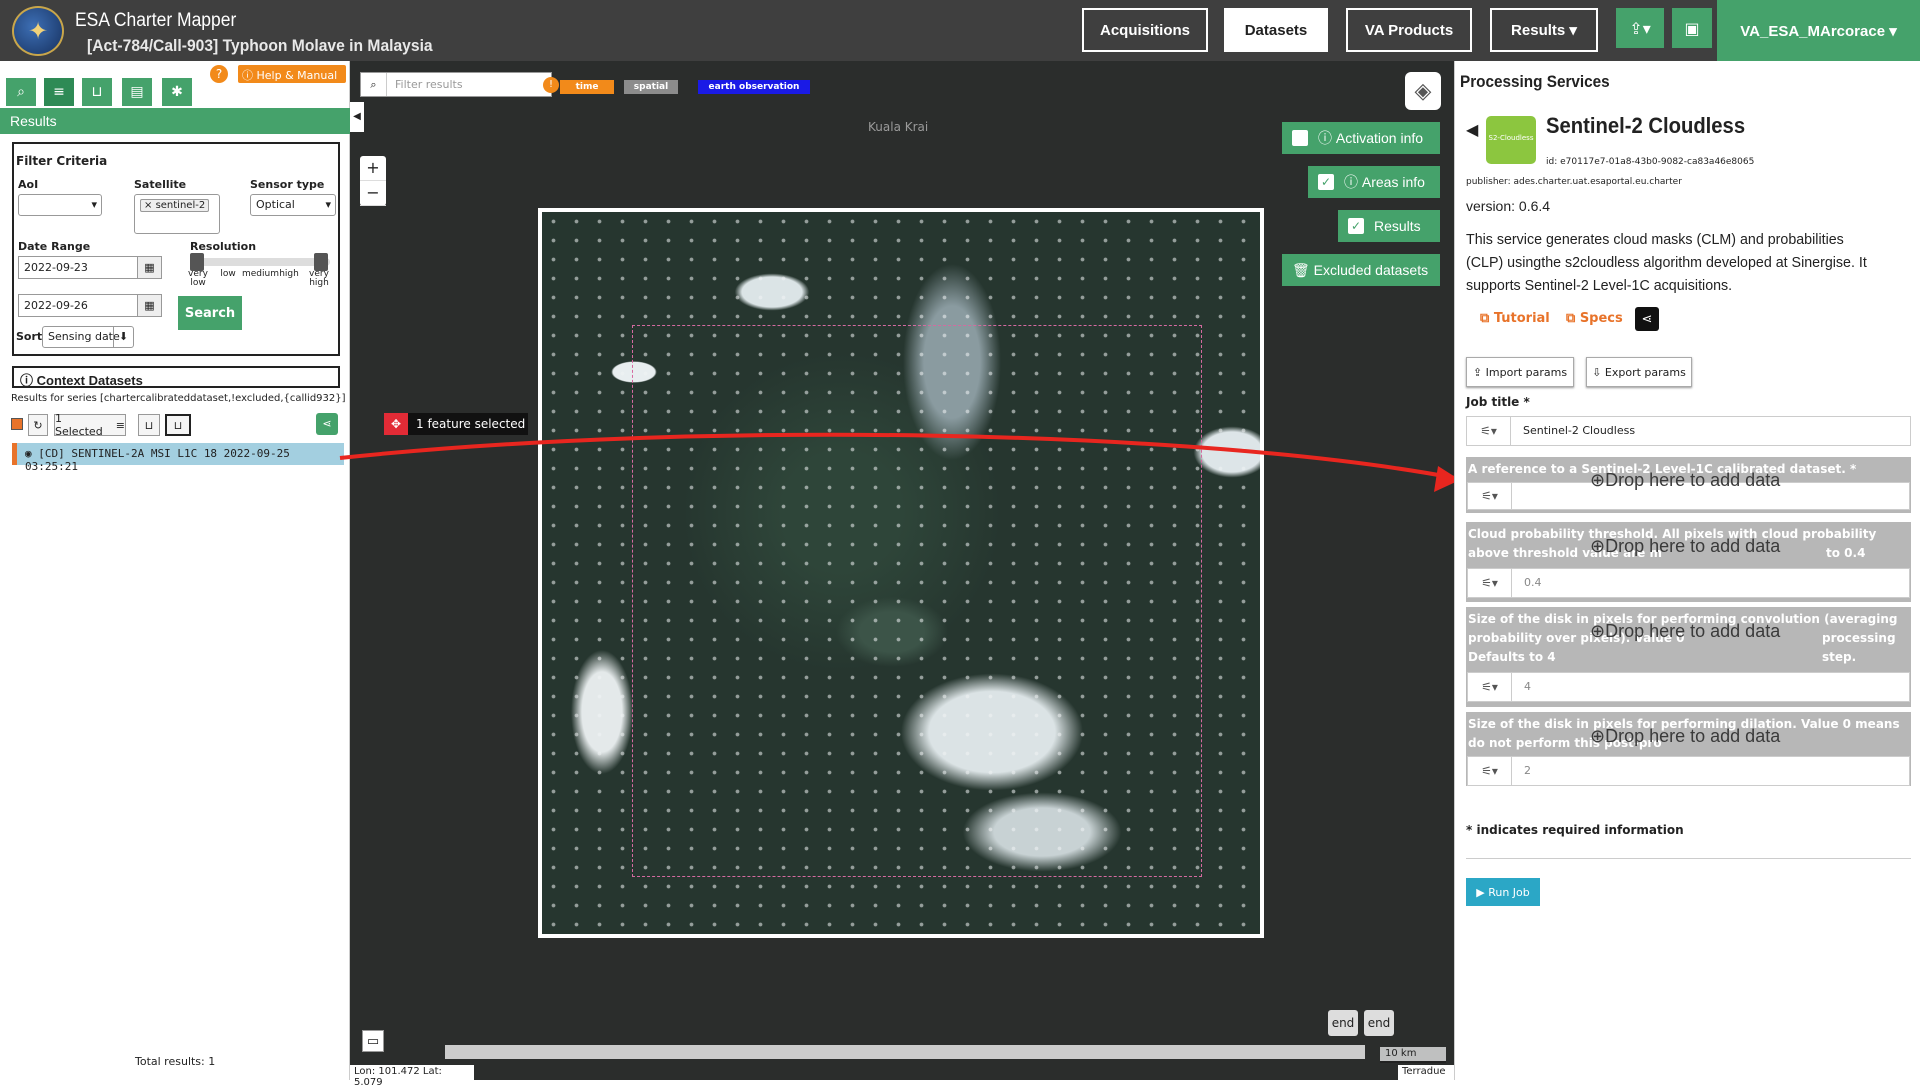 The width and height of the screenshot is (1920, 1088). What do you see at coordinates (1646, 125) in the screenshot?
I see `service-name: Sentinel-2 Cloudless` at bounding box center [1646, 125].